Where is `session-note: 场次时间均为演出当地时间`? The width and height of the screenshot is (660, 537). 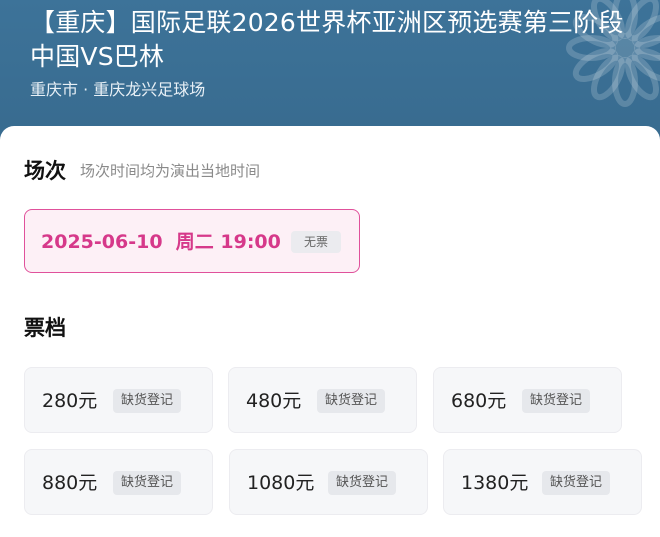
session-note: 场次时间均为演出当地时间 is located at coordinates (170, 171).